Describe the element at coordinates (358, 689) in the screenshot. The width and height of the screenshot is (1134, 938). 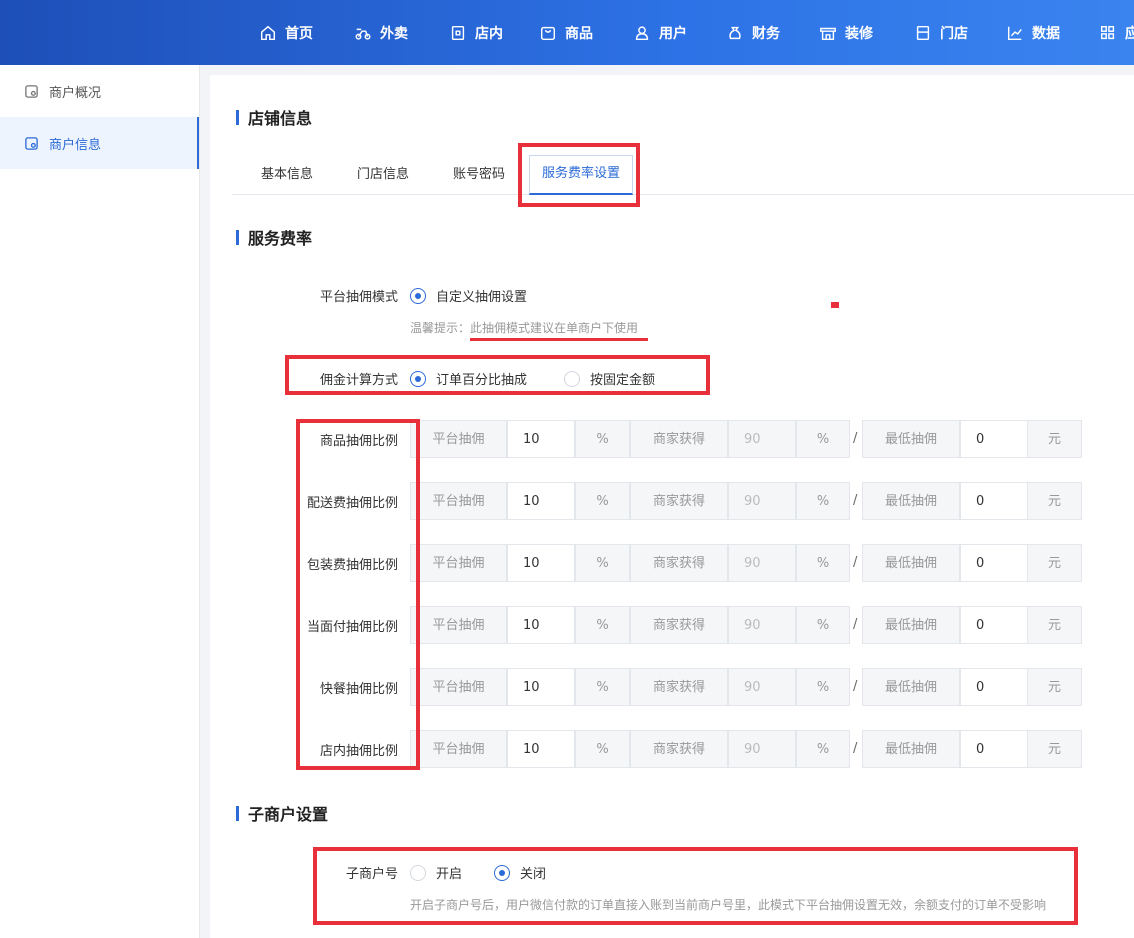
I see `rate-row-label: 快餐抽佣比例` at that location.